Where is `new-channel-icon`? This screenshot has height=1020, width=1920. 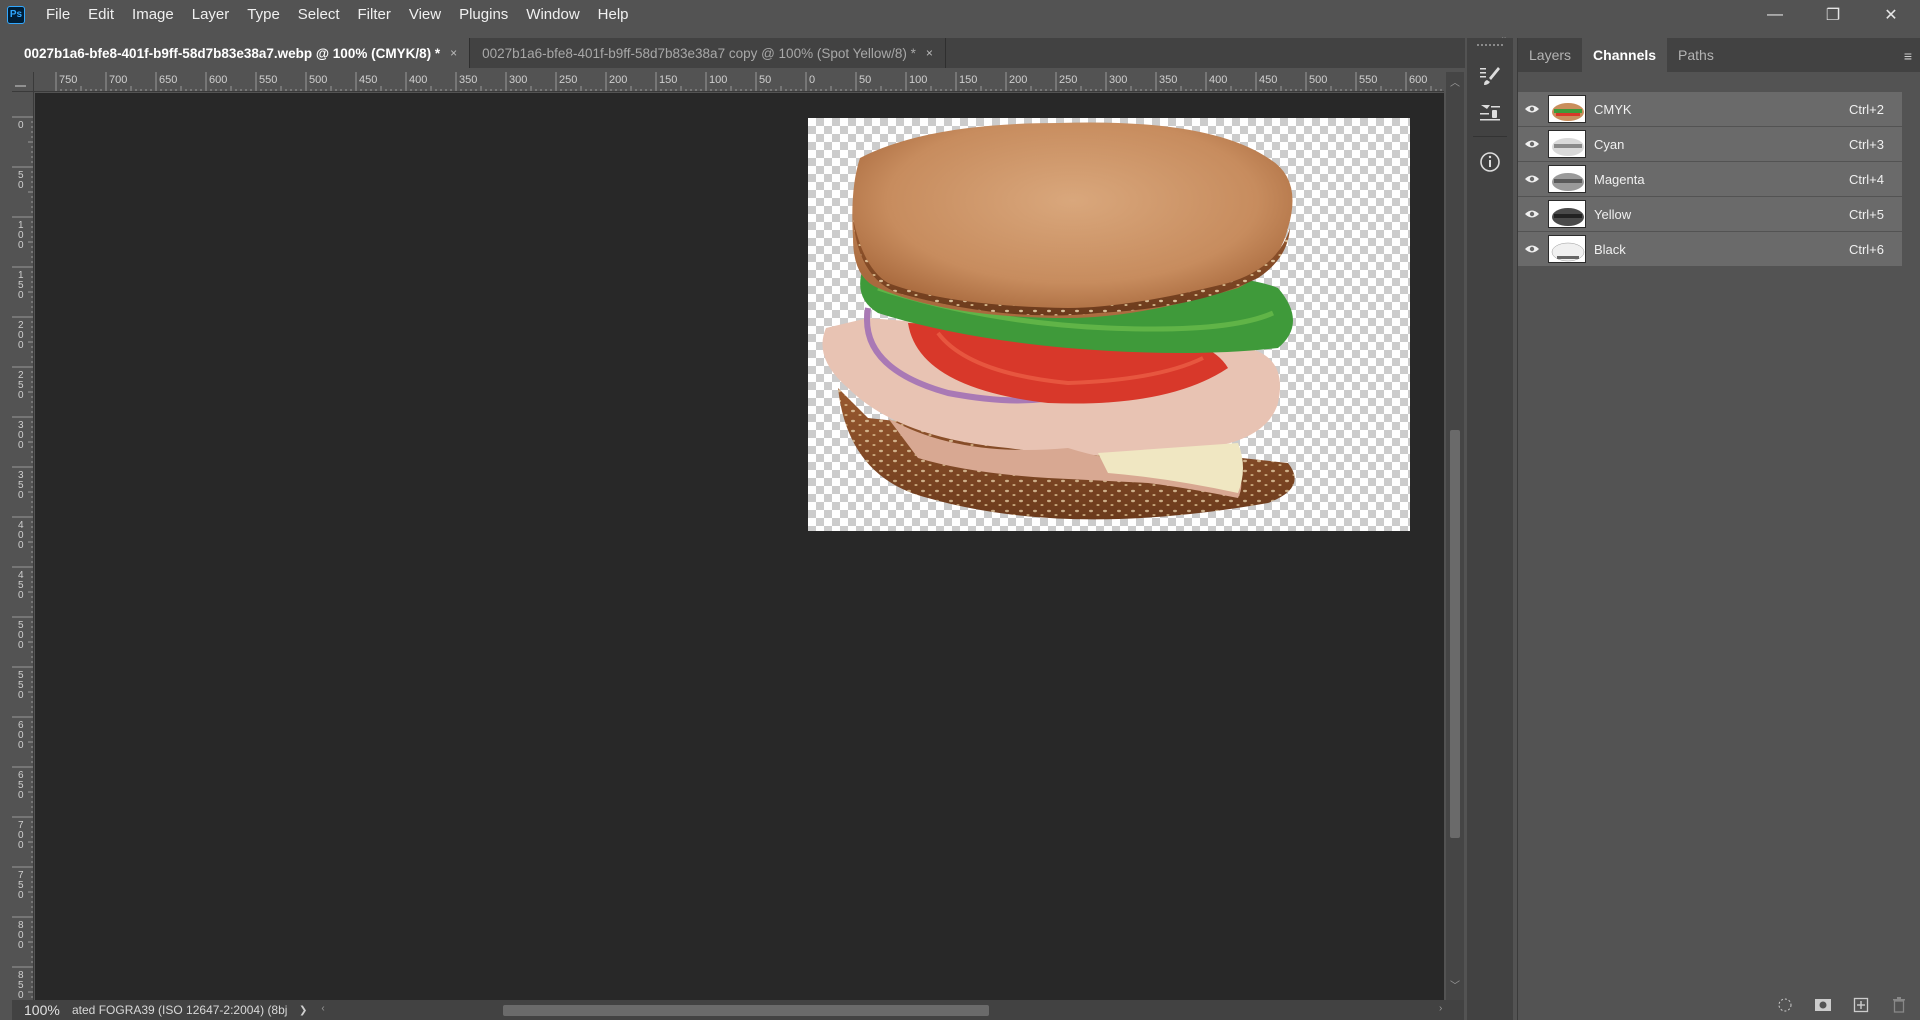
new-channel-icon is located at coordinates (1861, 1005).